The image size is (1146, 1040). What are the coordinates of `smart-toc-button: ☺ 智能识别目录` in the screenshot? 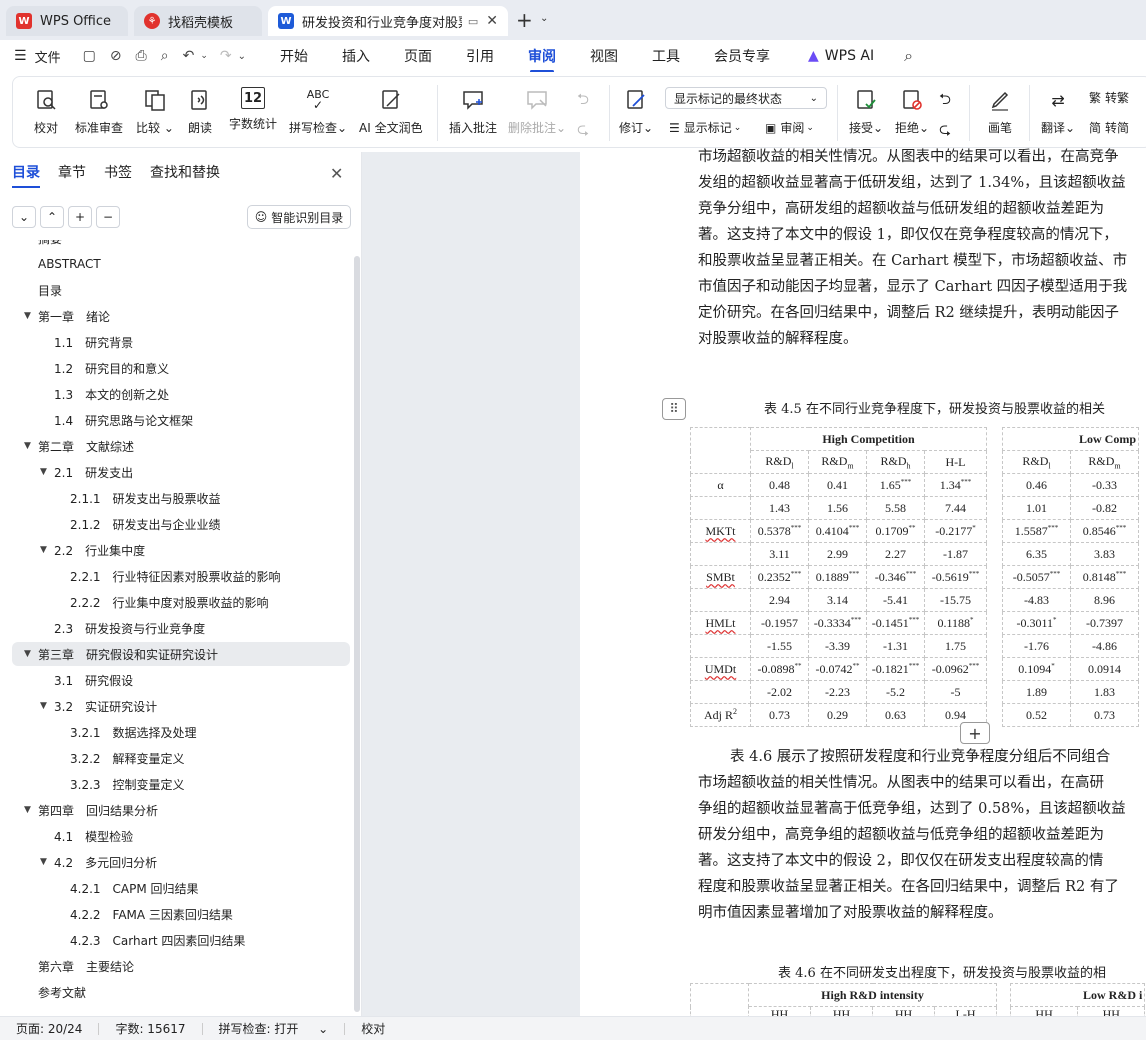 It's located at (299, 217).